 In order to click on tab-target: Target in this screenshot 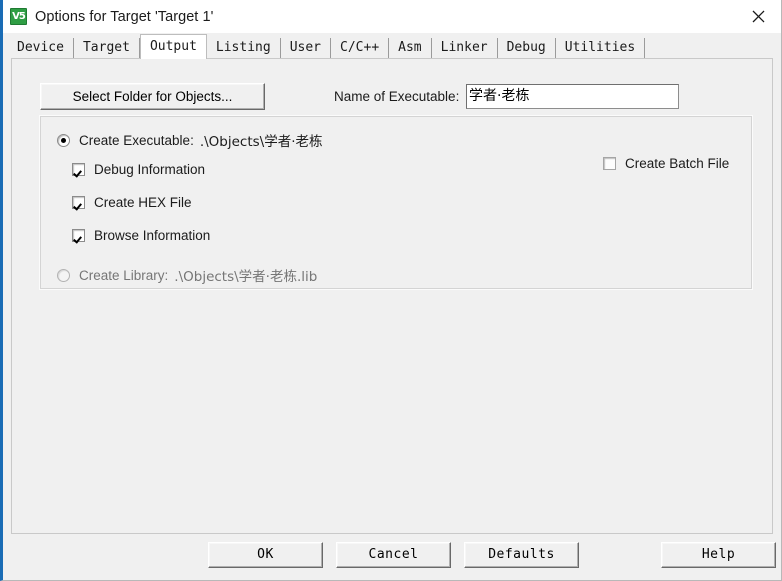, I will do `click(106, 48)`.